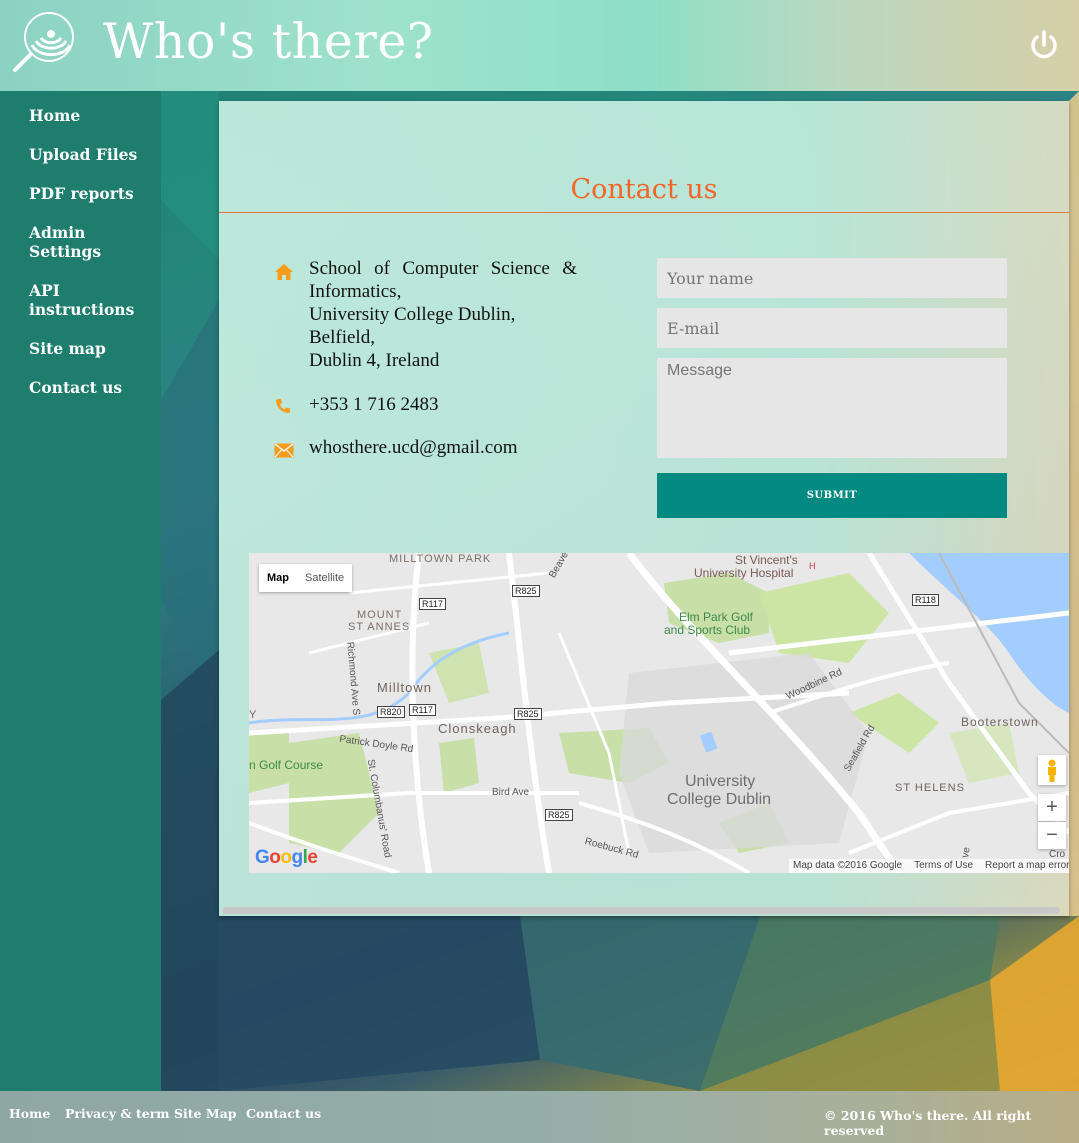 This screenshot has height=1143, width=1079. I want to click on map-data-credit: Map data ©2016 Google, so click(848, 865).